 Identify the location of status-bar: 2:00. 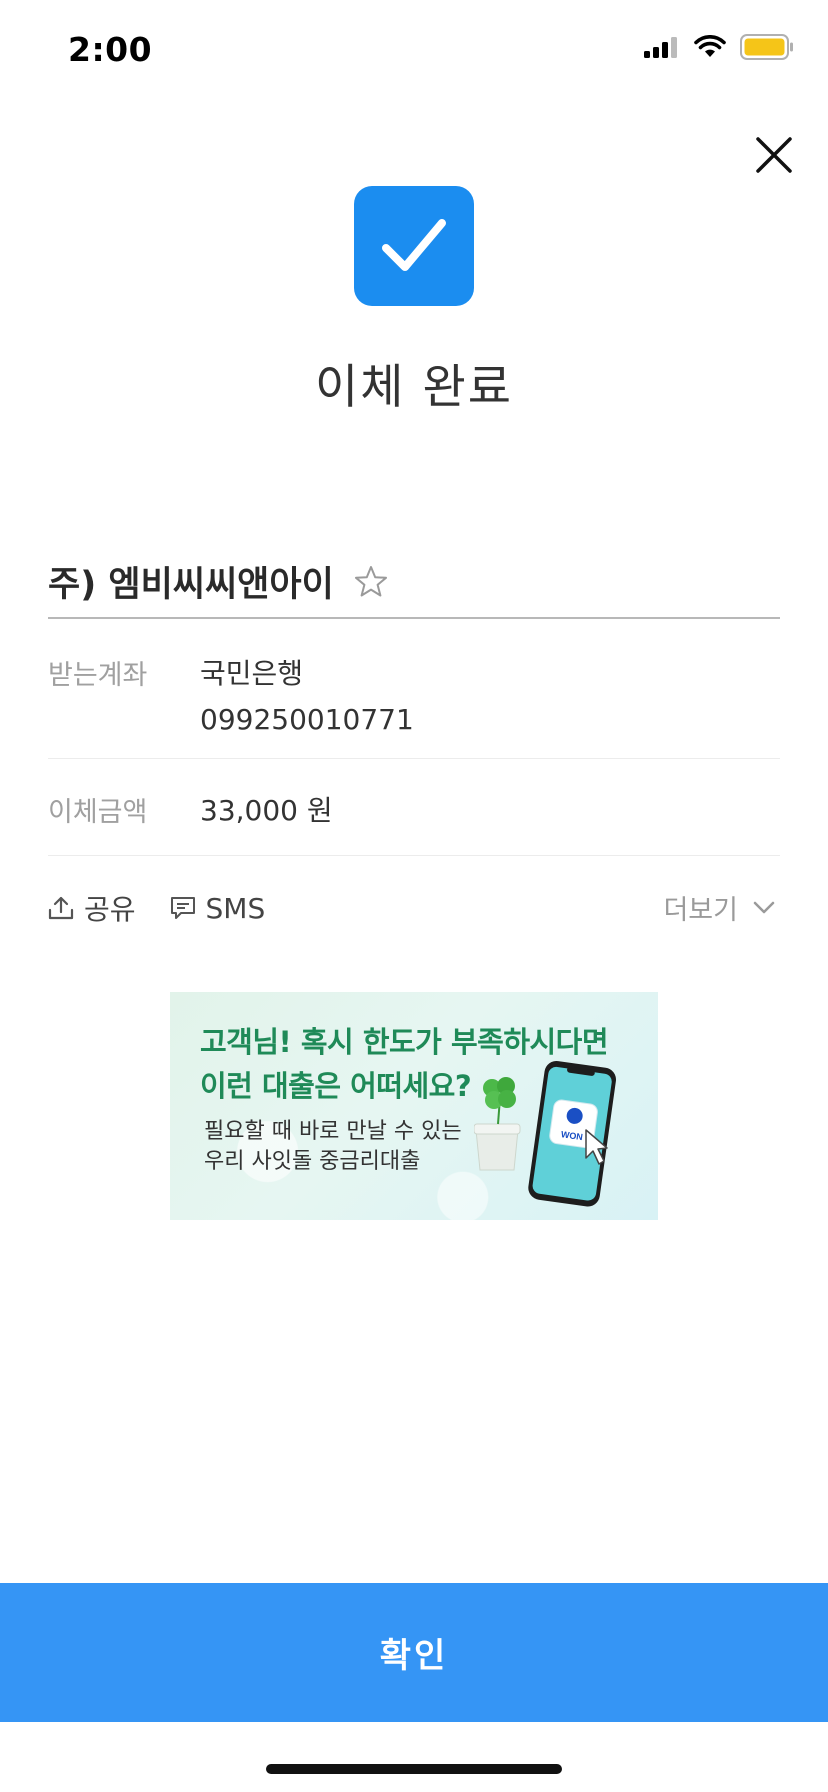
(414, 50).